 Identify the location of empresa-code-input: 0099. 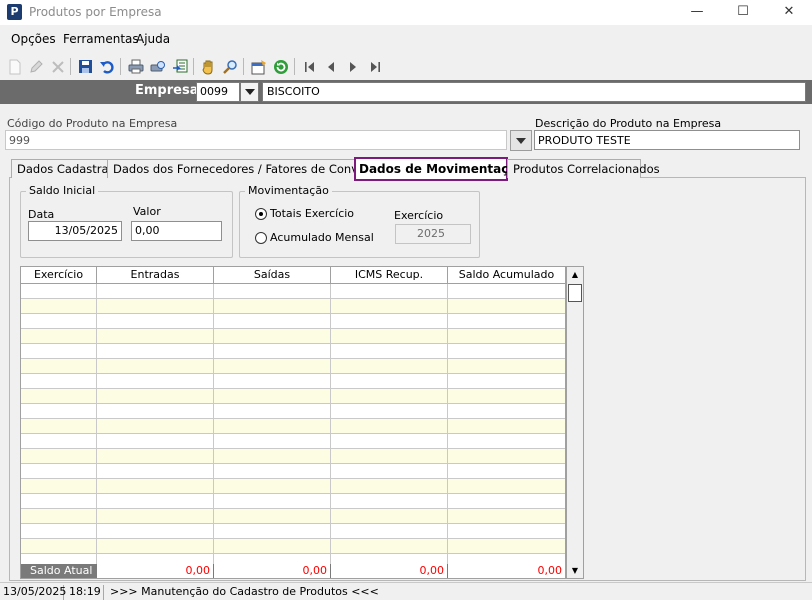
(218, 92).